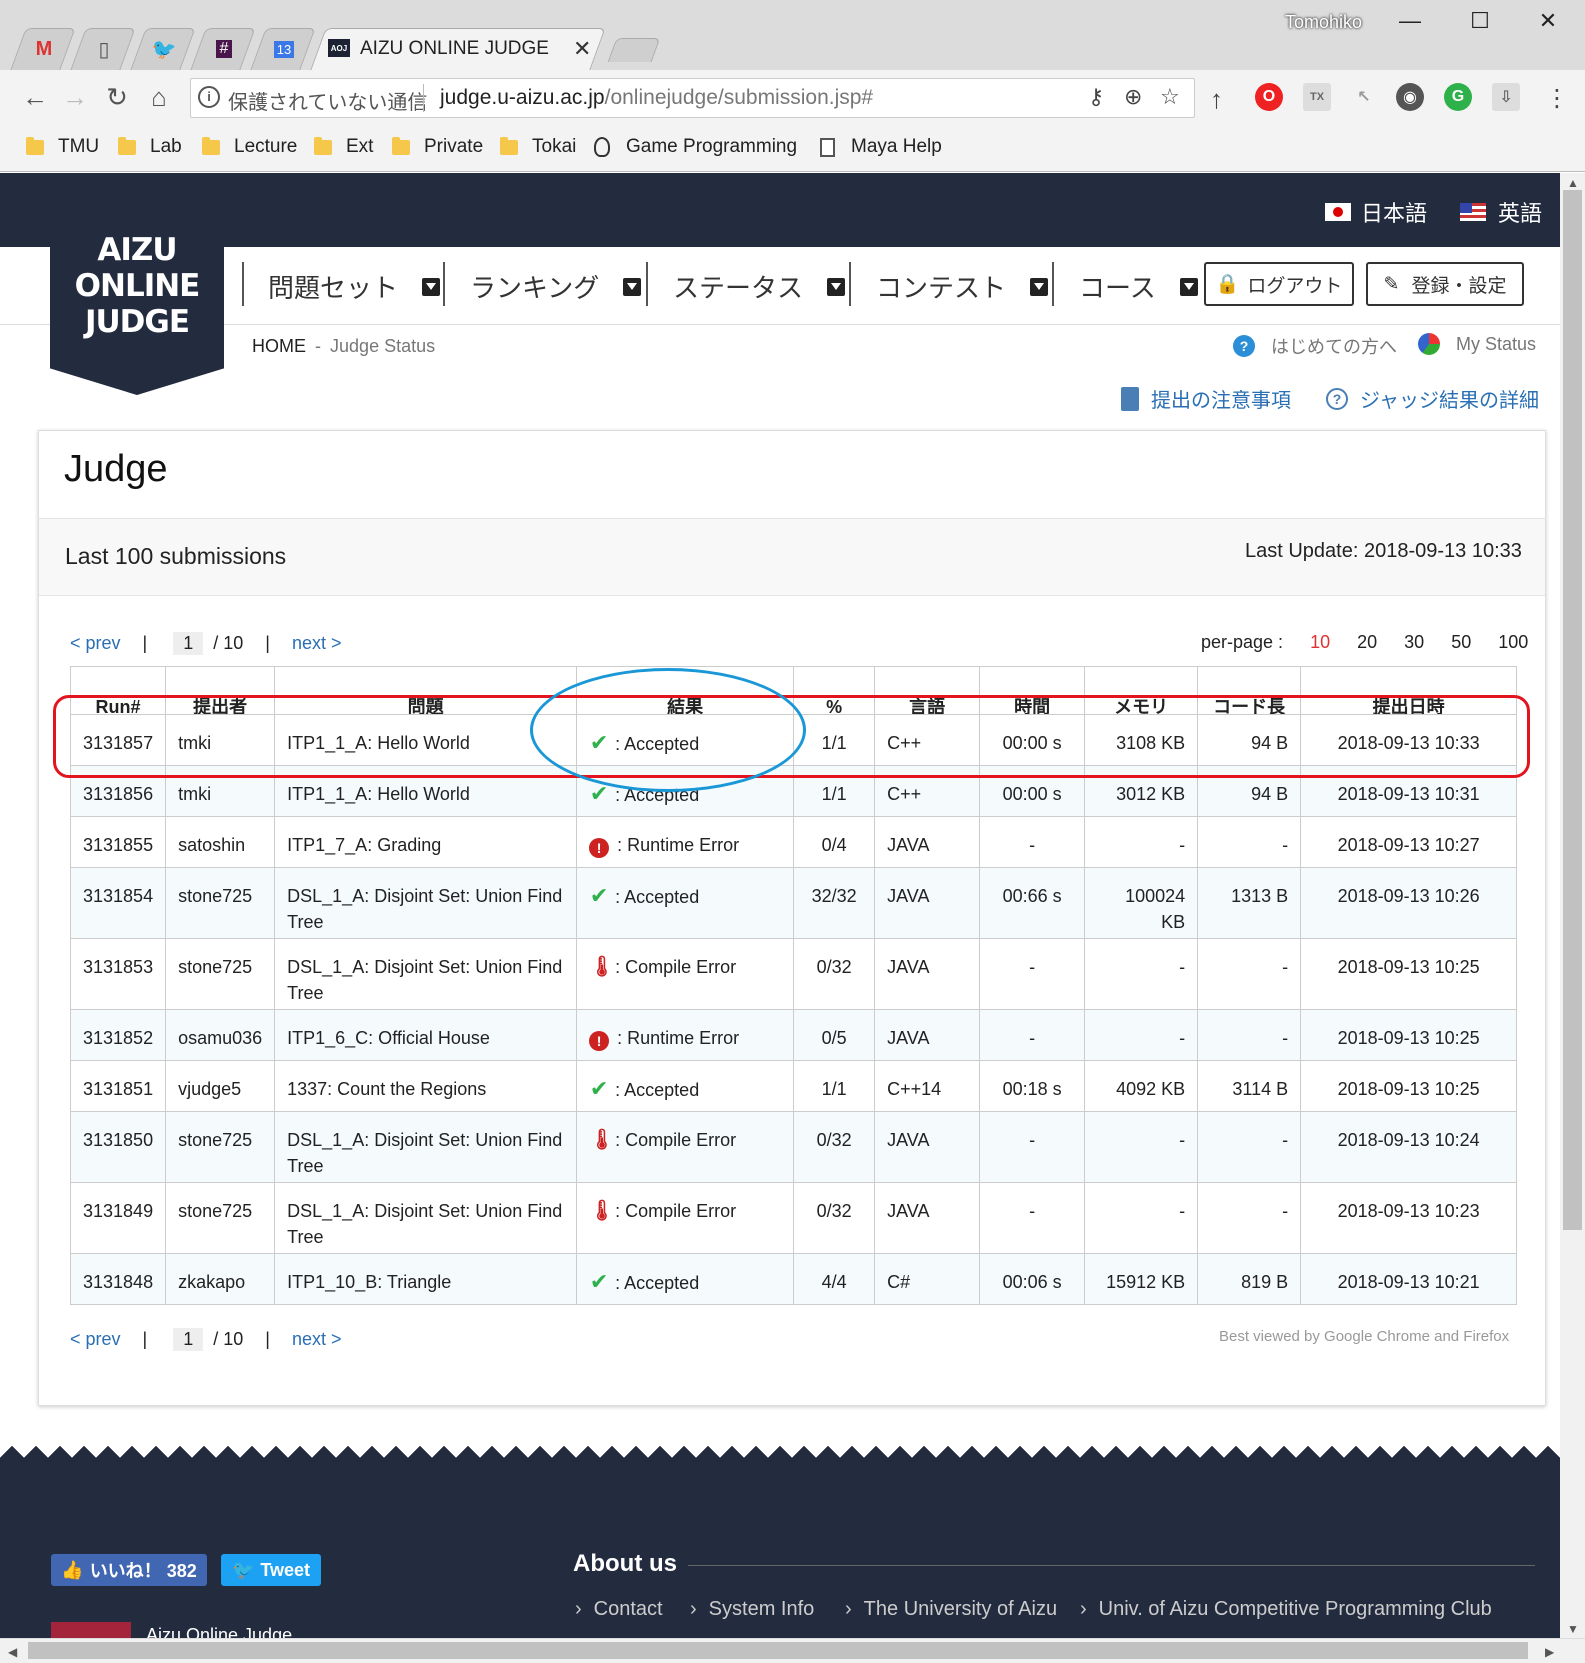  Describe the element at coordinates (118, 1218) in the screenshot. I see `run-id: 3131849` at that location.